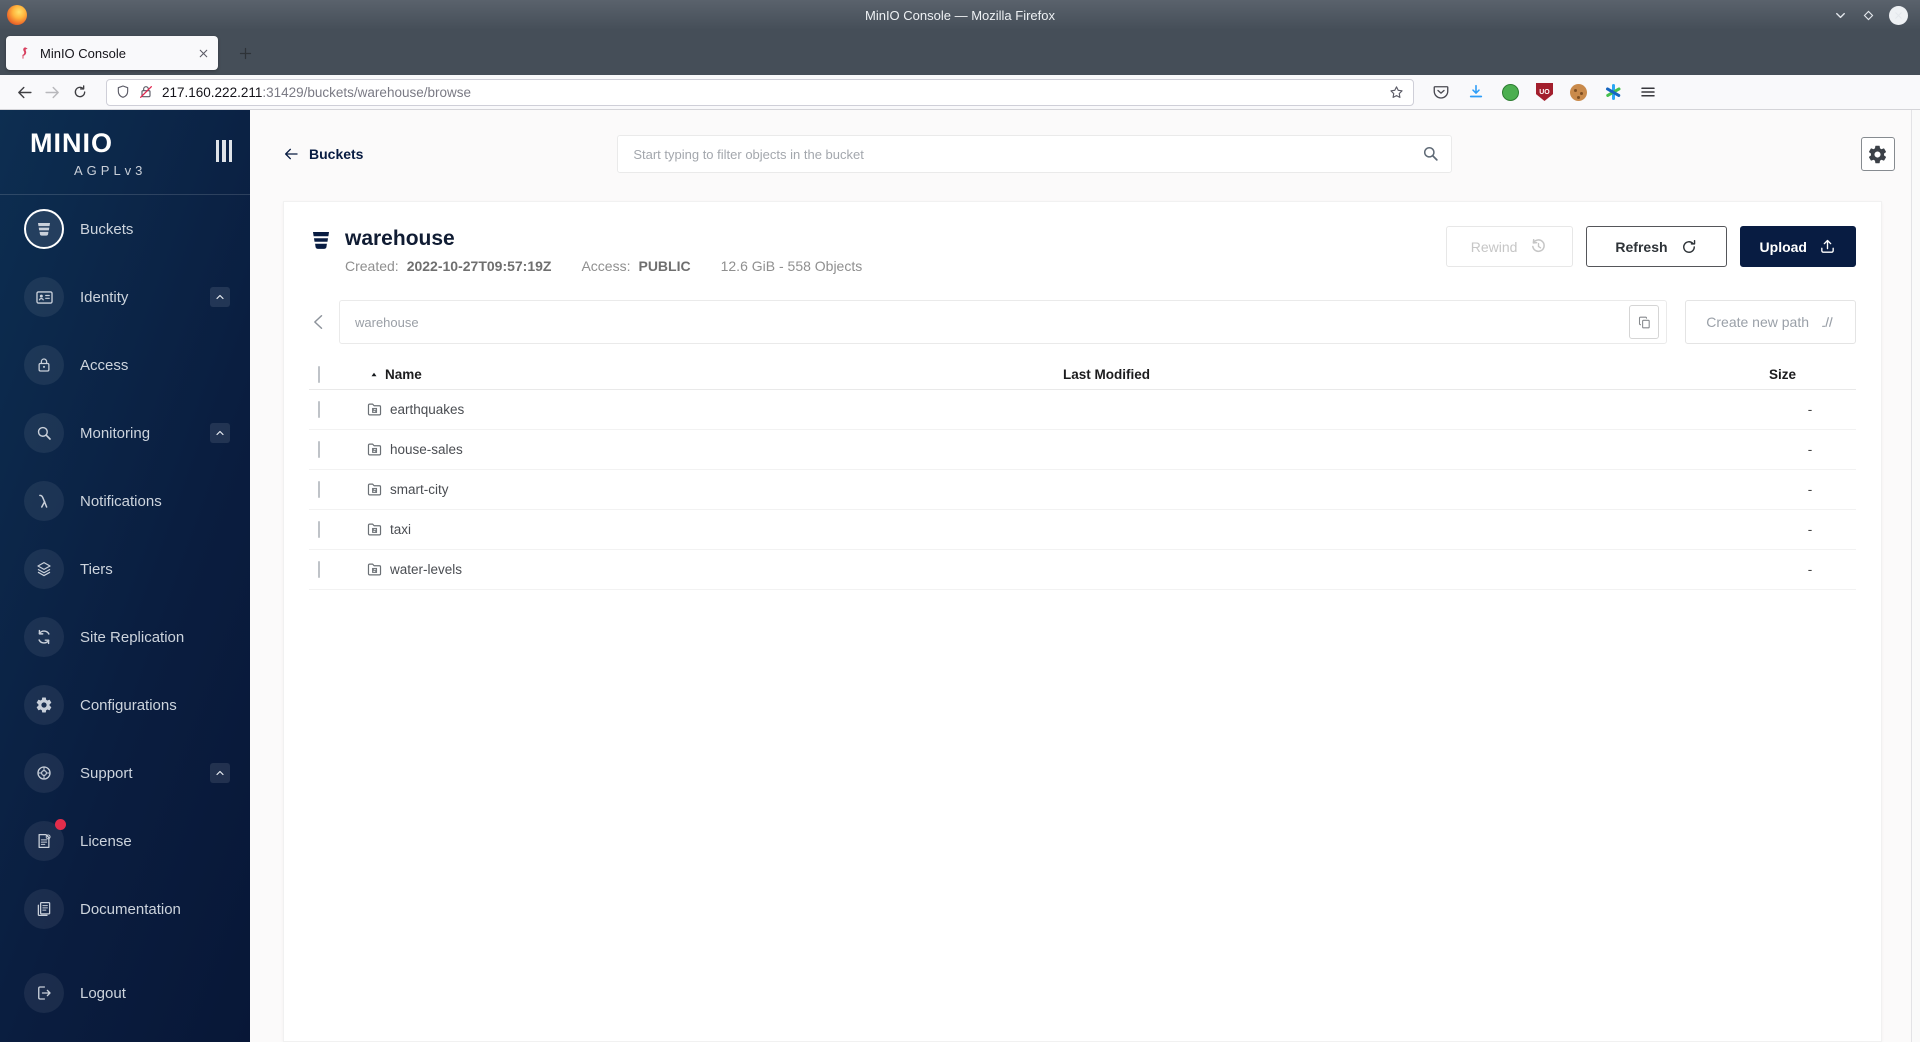 The image size is (1920, 1042). What do you see at coordinates (1641, 246) in the screenshot?
I see `refresh-label: Refresh` at bounding box center [1641, 246].